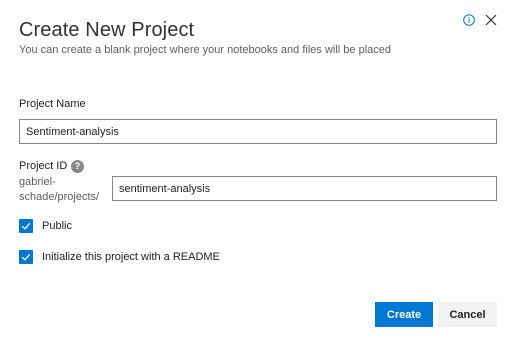  What do you see at coordinates (491, 20) in the screenshot?
I see `close-icon` at bounding box center [491, 20].